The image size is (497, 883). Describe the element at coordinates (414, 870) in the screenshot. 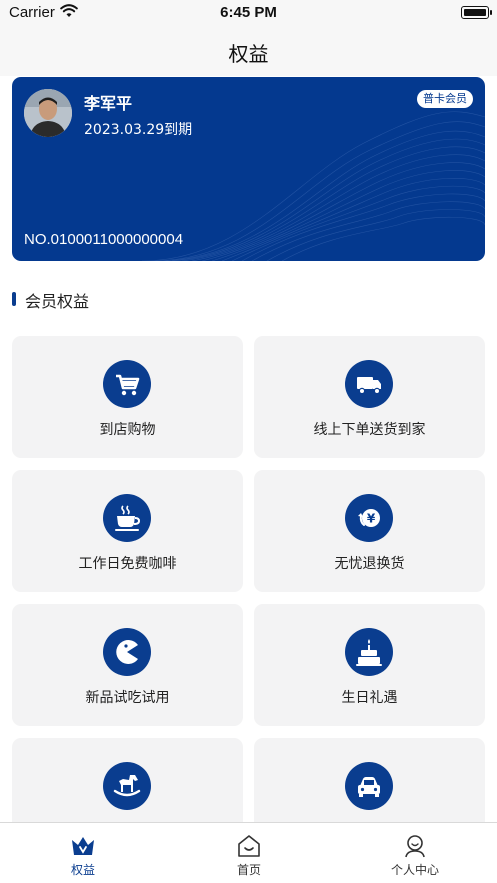

I see `tab-label: 个人中心` at that location.